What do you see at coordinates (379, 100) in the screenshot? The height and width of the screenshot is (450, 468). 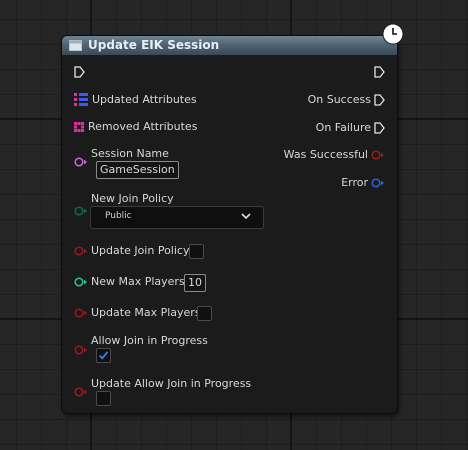 I see `exec-out-success-pin` at bounding box center [379, 100].